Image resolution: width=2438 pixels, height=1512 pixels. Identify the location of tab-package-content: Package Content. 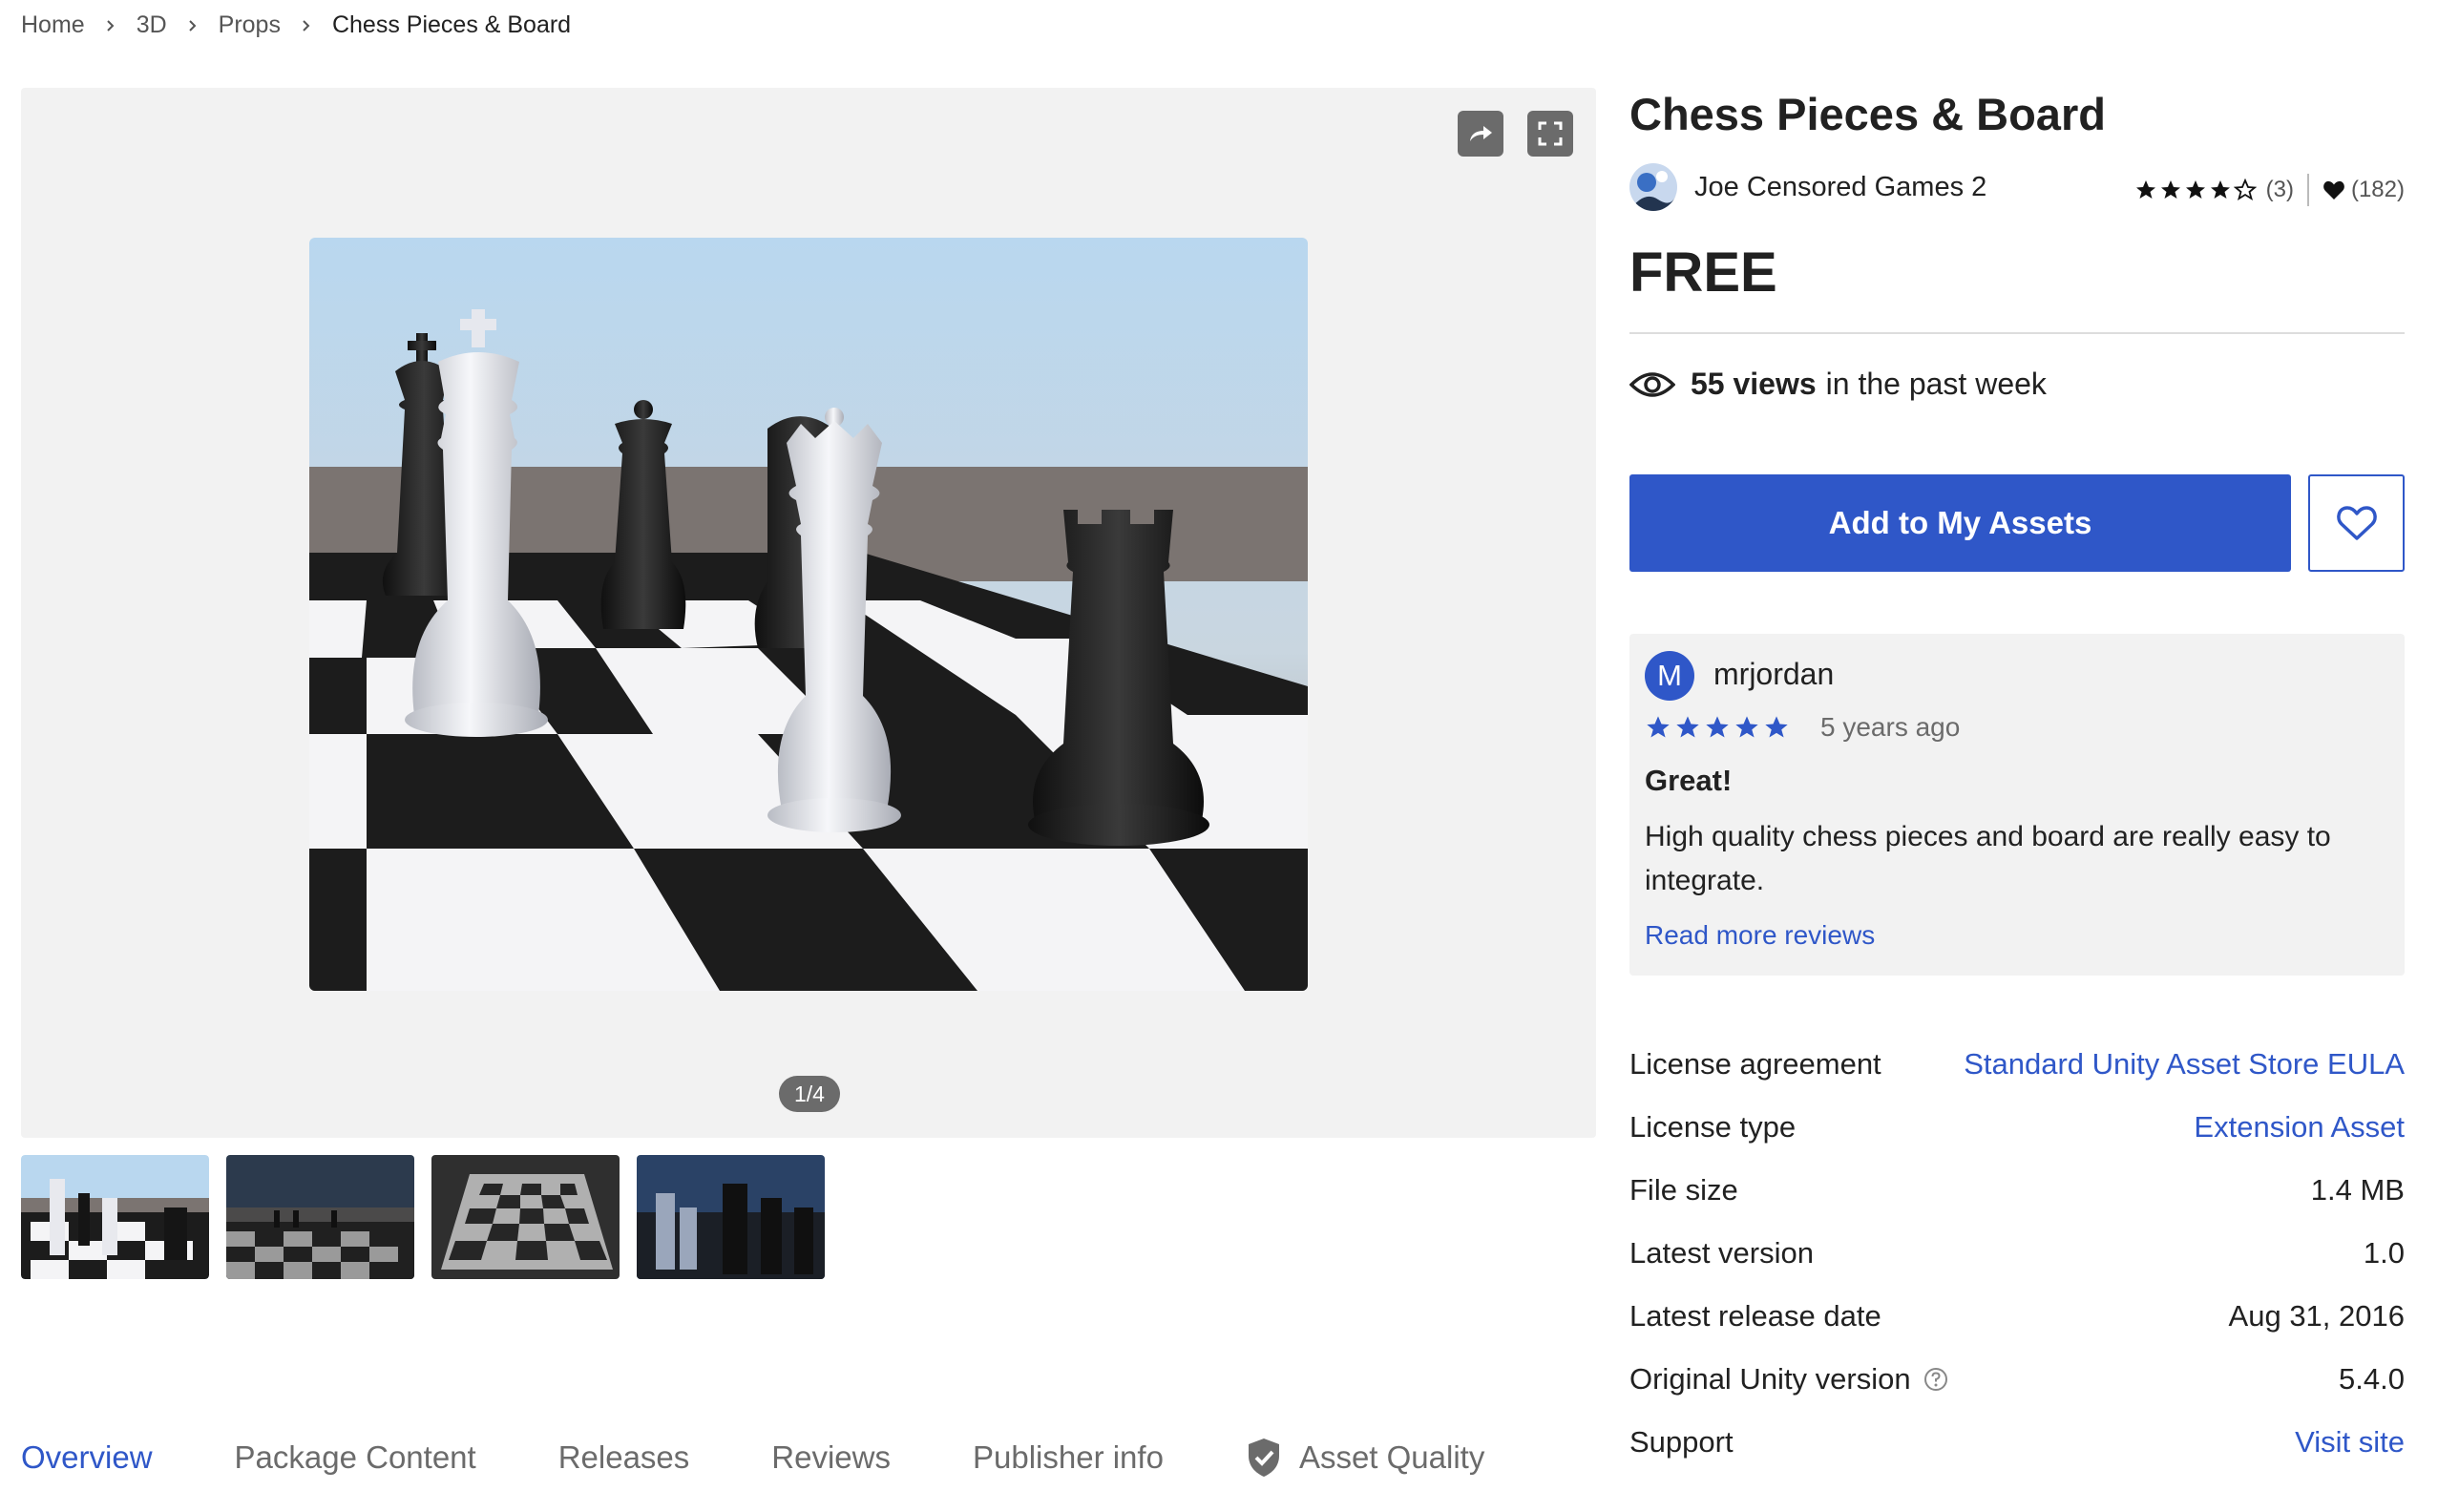
(355, 1457).